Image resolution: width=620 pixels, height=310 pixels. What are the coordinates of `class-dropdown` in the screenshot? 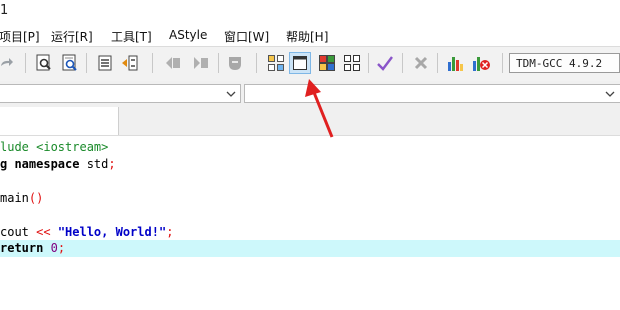 It's located at (120, 93).